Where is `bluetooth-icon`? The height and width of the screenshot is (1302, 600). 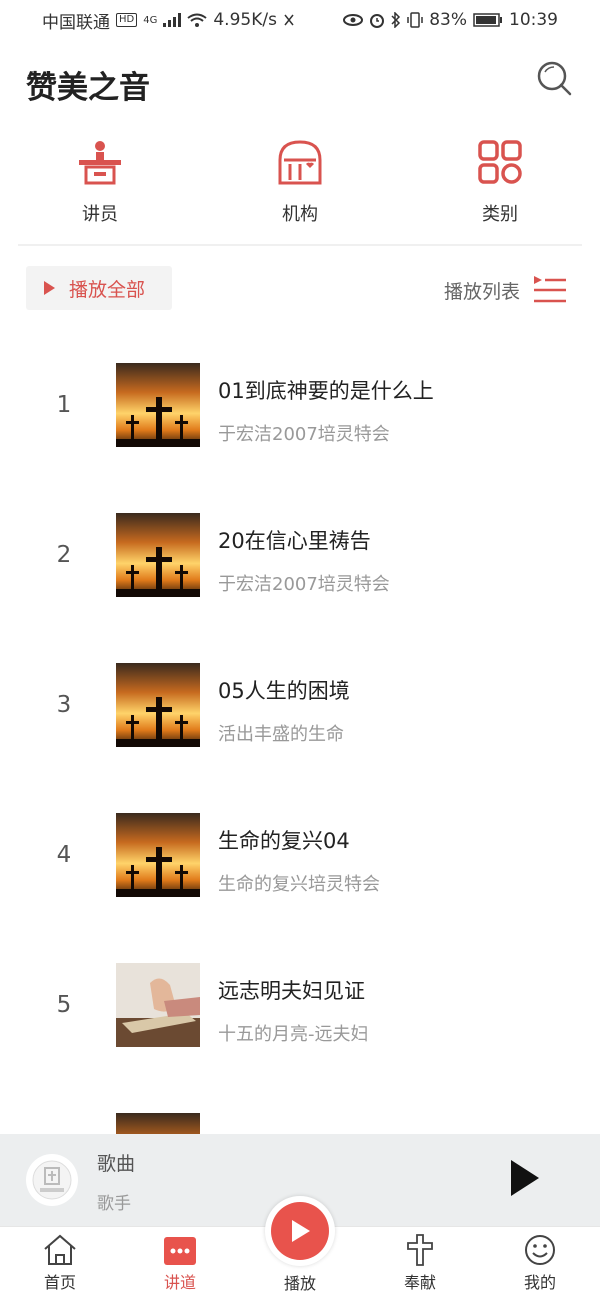
bluetooth-icon is located at coordinates (396, 20).